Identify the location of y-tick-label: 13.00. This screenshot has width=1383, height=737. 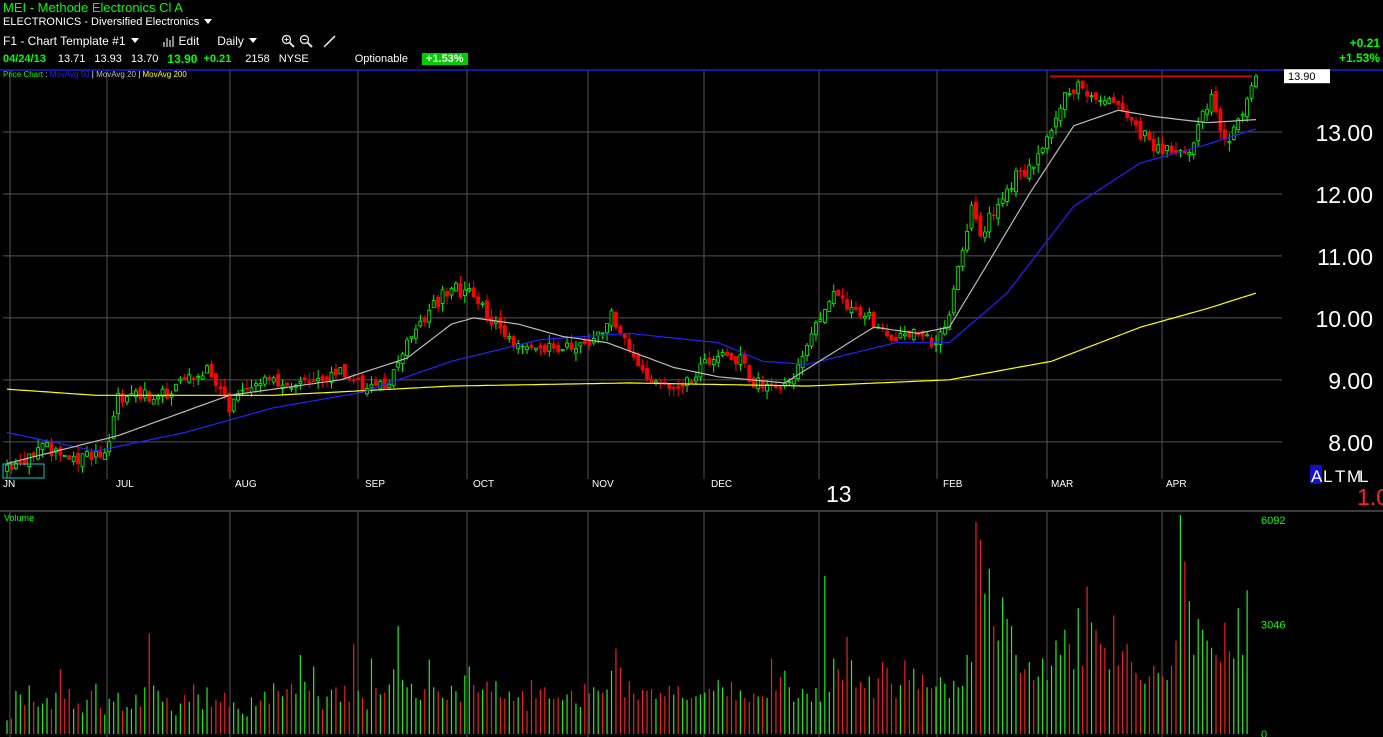
(1344, 133).